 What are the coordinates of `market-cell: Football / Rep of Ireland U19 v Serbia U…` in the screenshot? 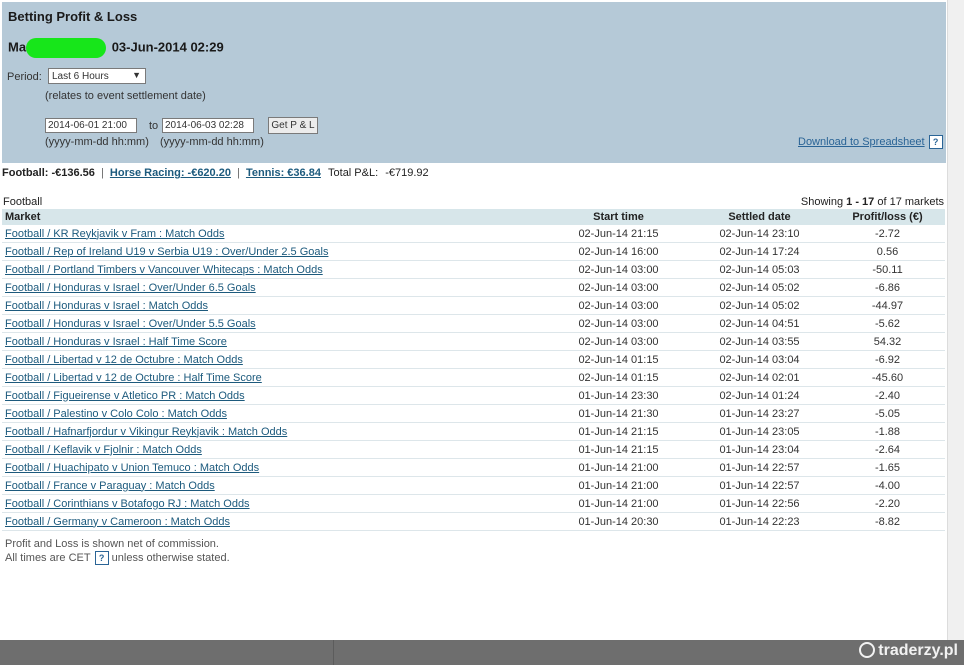 It's located at (275, 251).